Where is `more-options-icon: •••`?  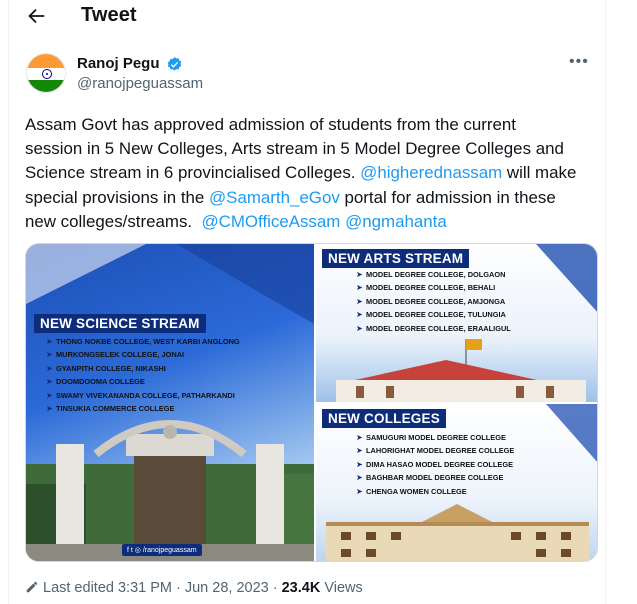 more-options-icon: ••• is located at coordinates (579, 62).